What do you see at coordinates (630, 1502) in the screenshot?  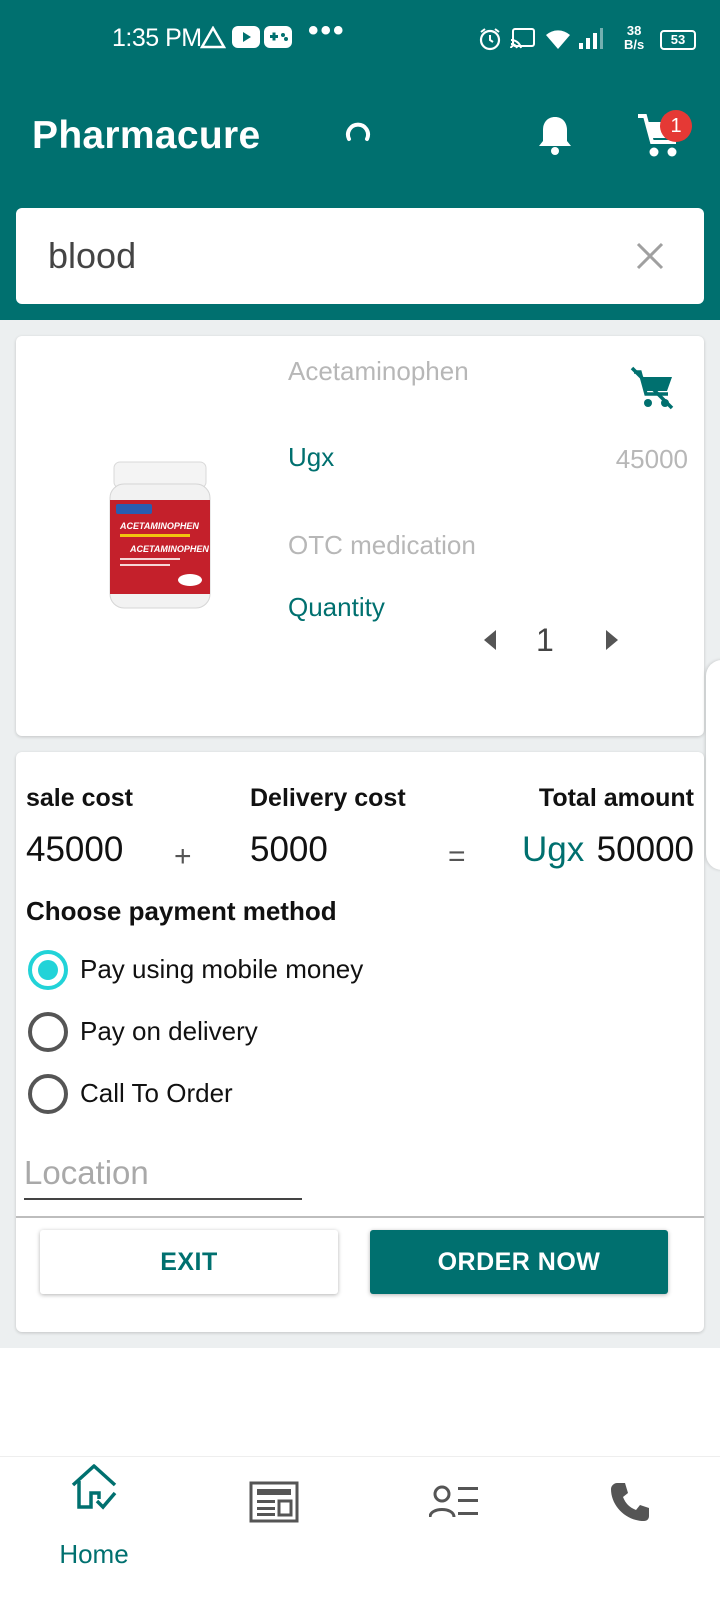 I see `phone-icon` at bounding box center [630, 1502].